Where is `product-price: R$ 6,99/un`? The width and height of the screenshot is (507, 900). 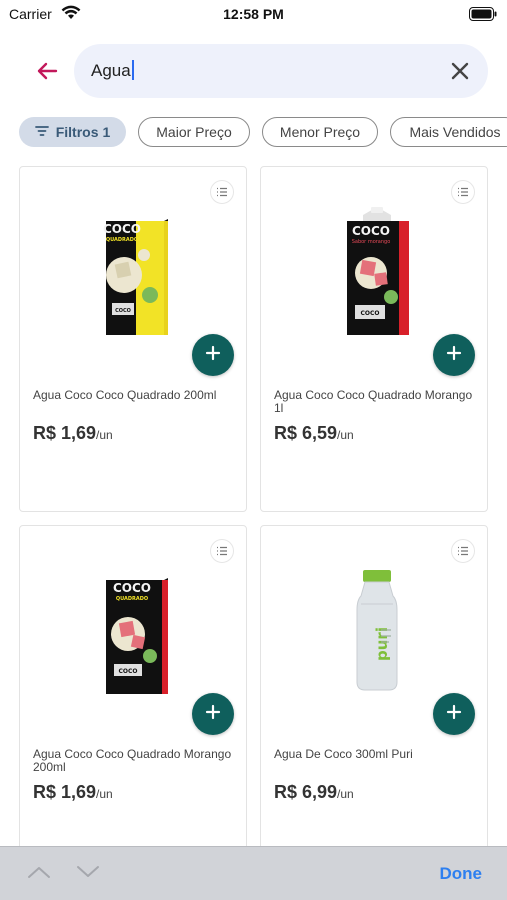
product-price: R$ 6,99/un is located at coordinates (314, 792).